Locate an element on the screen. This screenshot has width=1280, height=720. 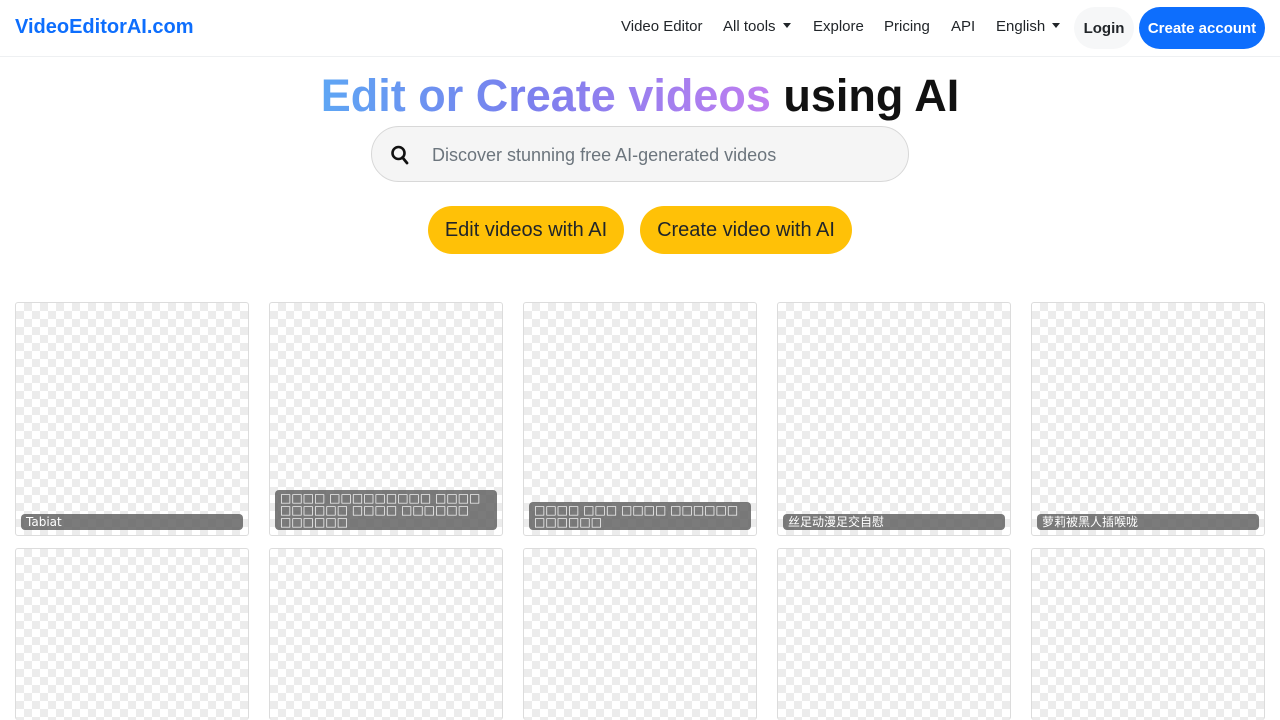
edit-videos-button: Edit videos with AI is located at coordinates (526, 230).